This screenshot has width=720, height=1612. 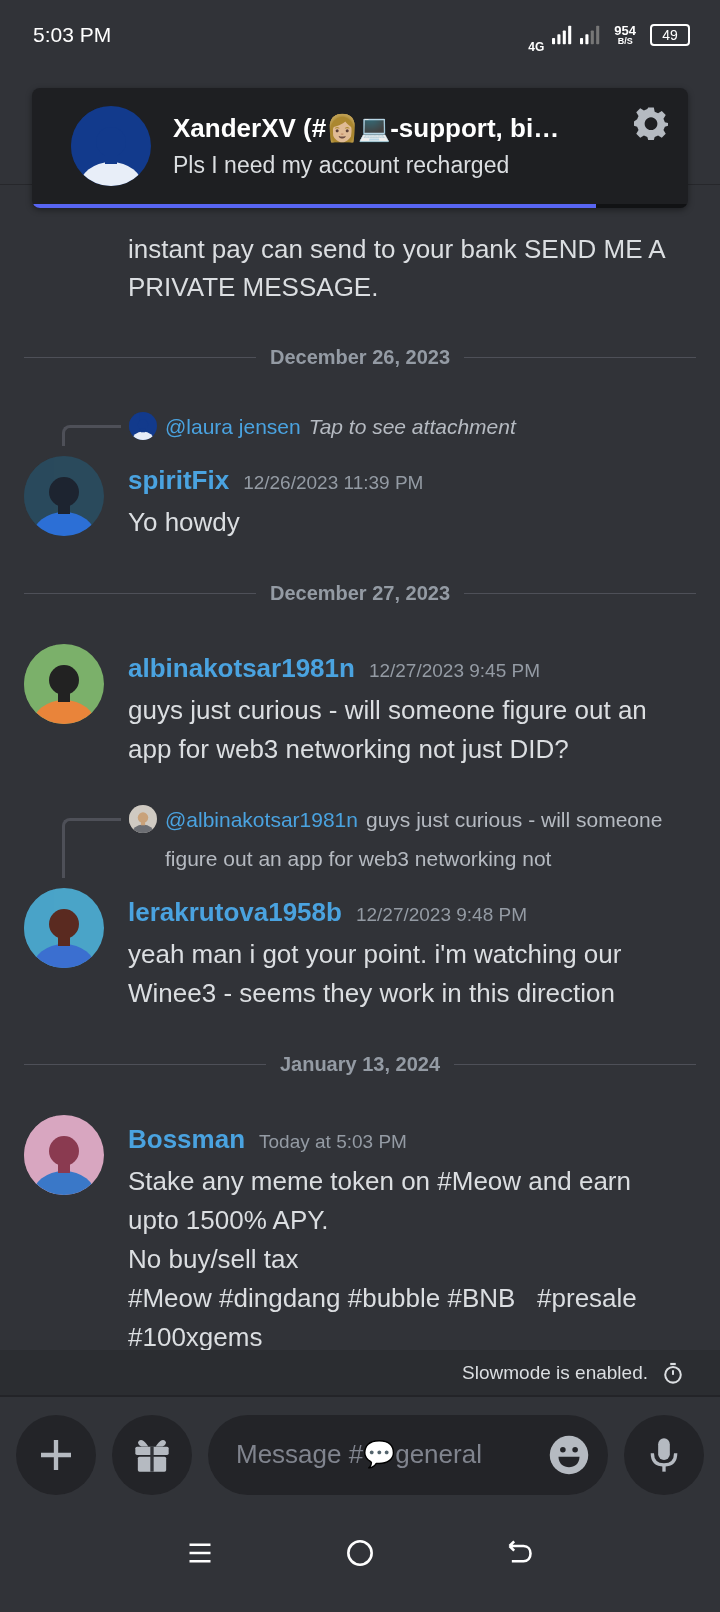 What do you see at coordinates (625, 41) in the screenshot?
I see `speed-unit: B/S` at bounding box center [625, 41].